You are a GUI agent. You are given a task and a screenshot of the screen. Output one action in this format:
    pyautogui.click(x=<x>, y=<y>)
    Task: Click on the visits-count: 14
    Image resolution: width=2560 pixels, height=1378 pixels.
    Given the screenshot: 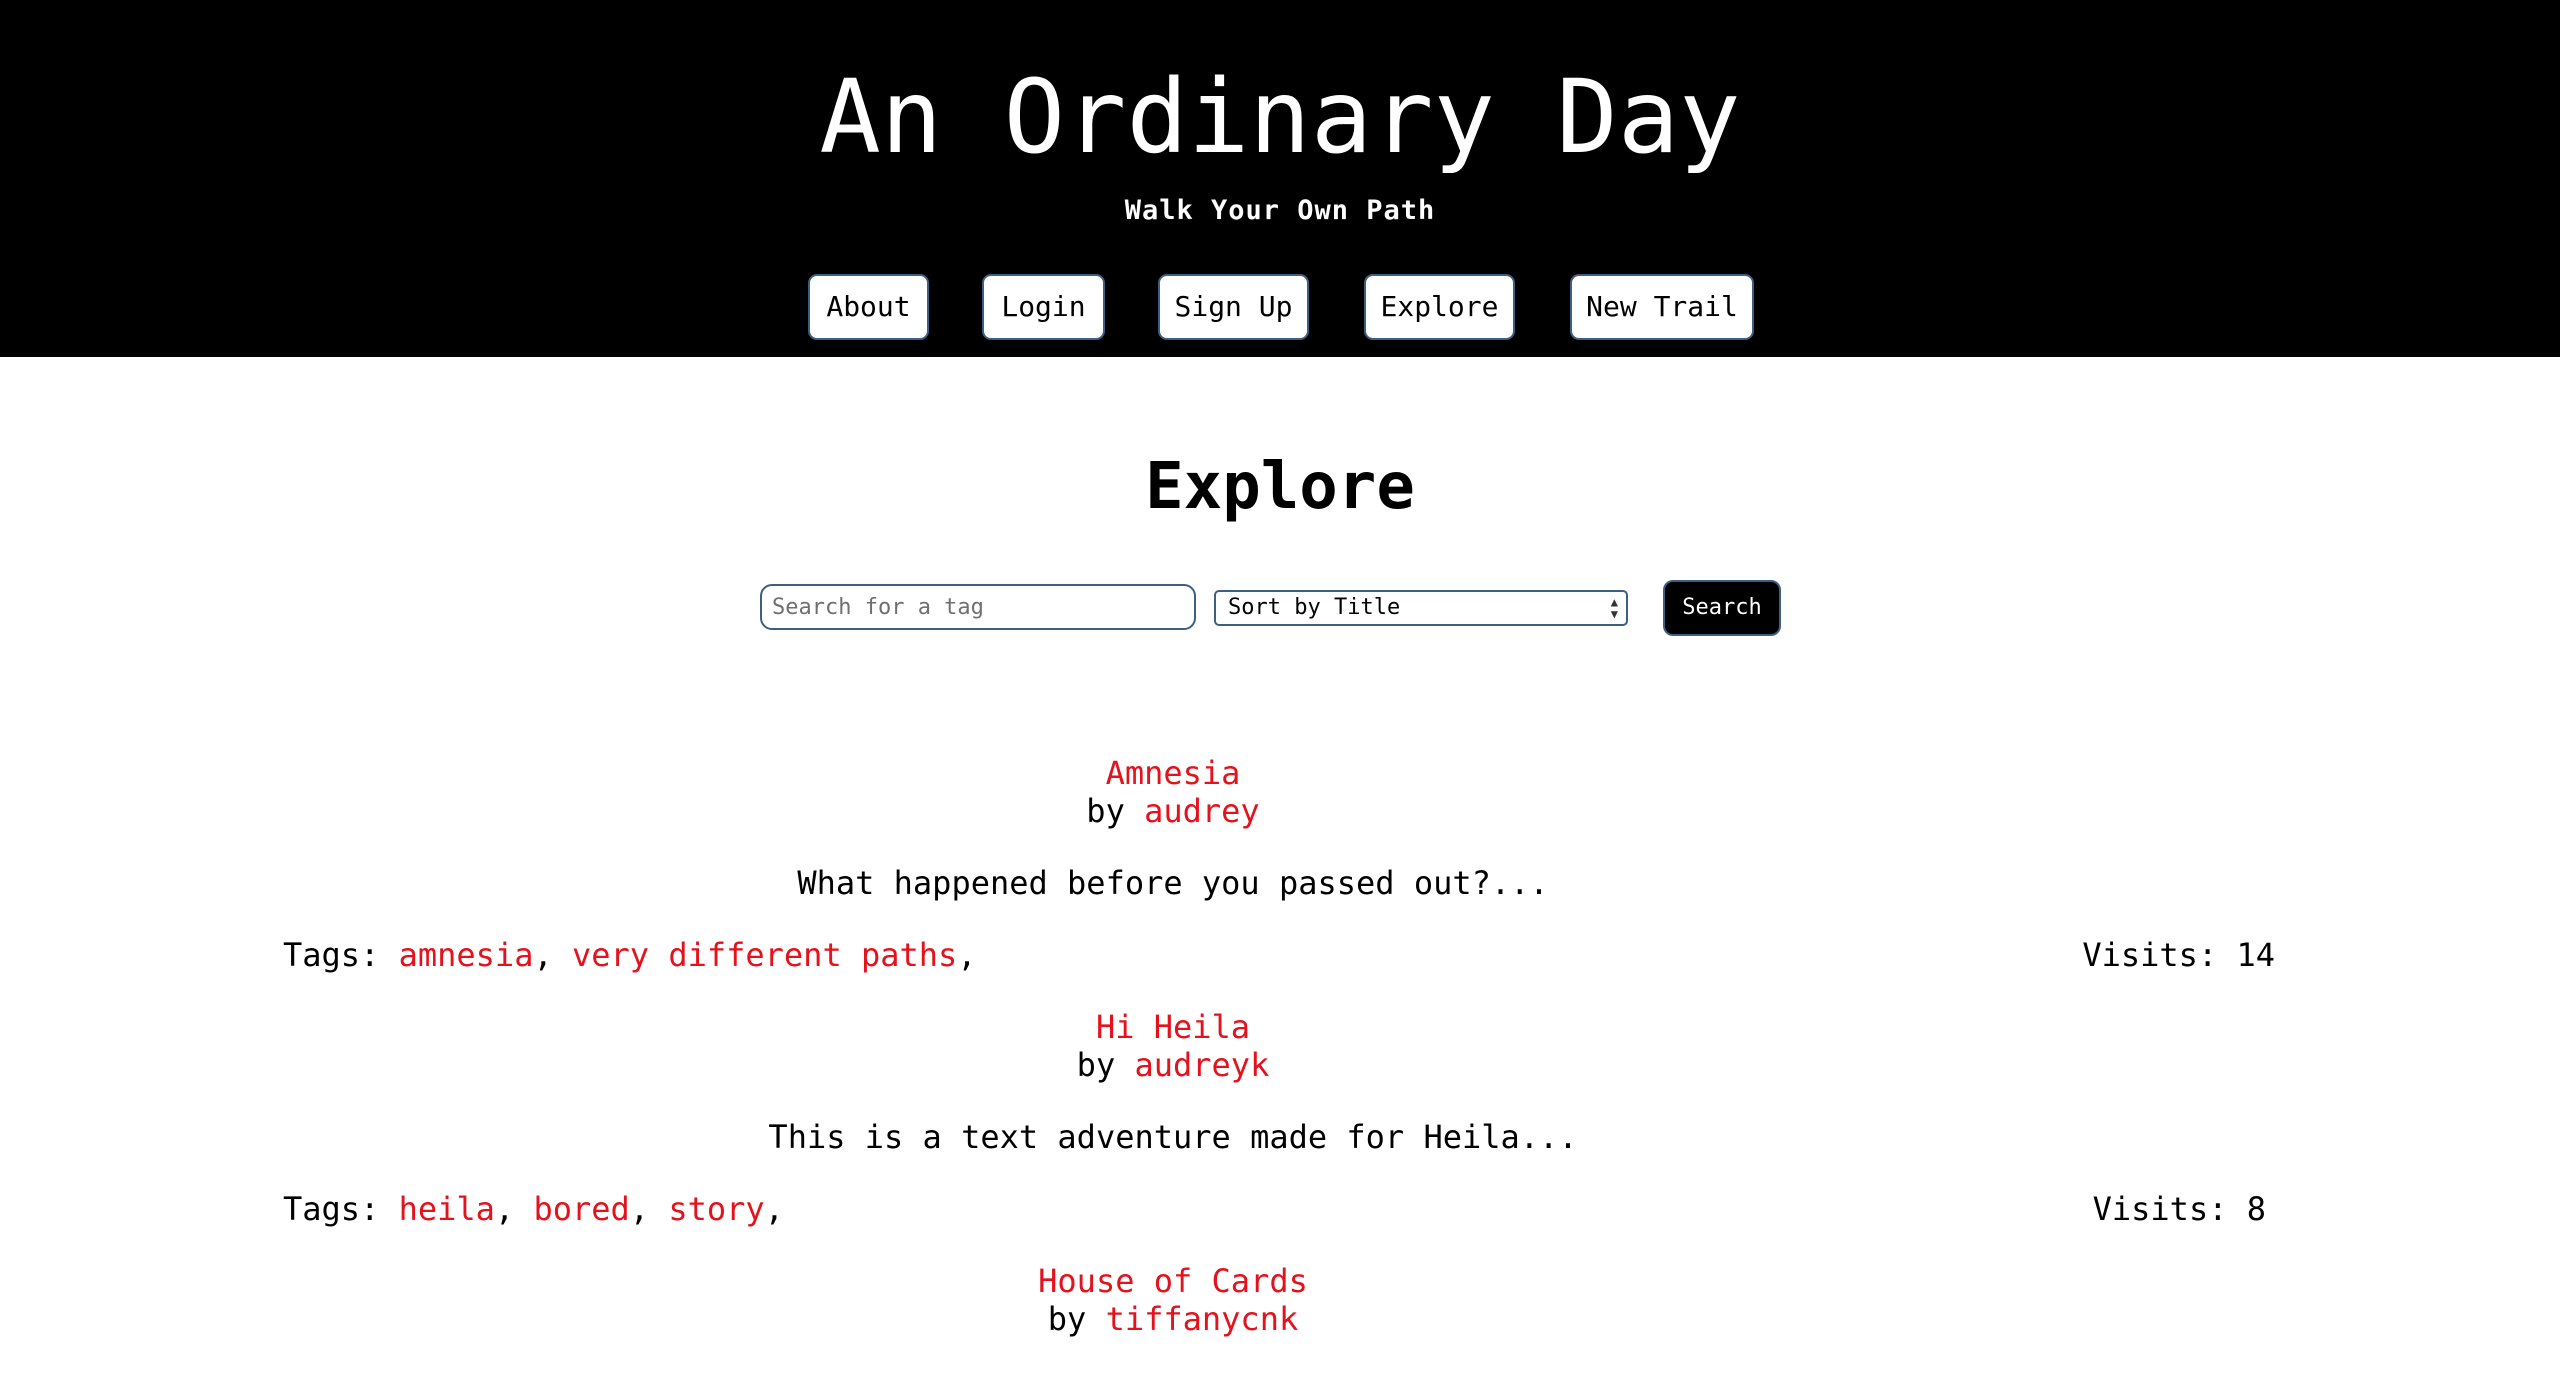 What is the action you would take?
    pyautogui.click(x=2255, y=955)
    